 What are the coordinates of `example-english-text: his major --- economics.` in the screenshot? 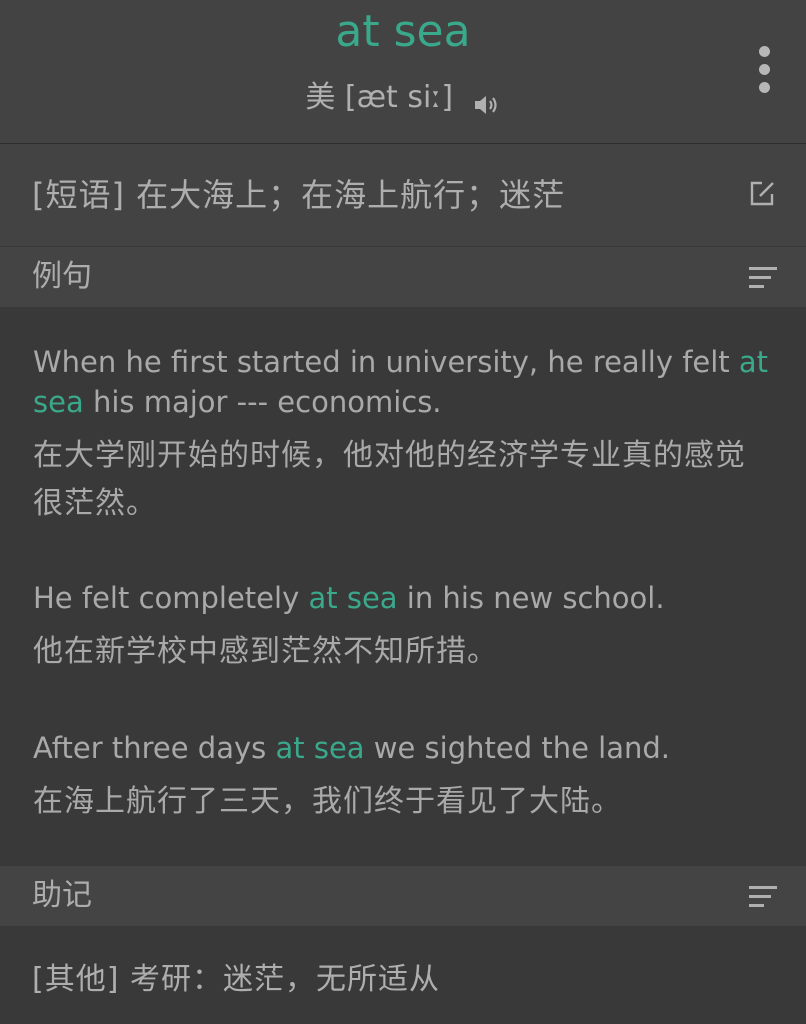 It's located at (262, 402).